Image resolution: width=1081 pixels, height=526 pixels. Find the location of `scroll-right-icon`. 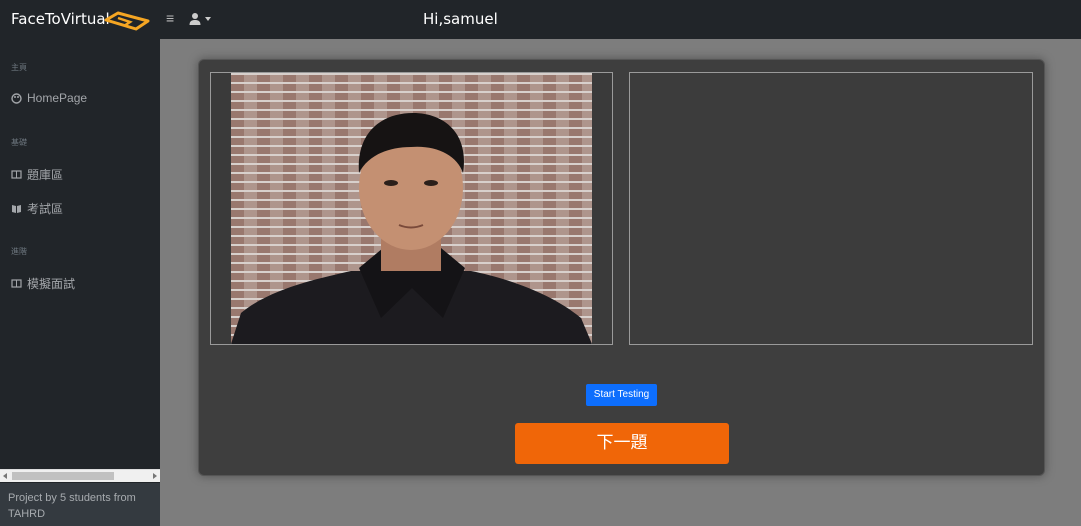

scroll-right-icon is located at coordinates (155, 476).